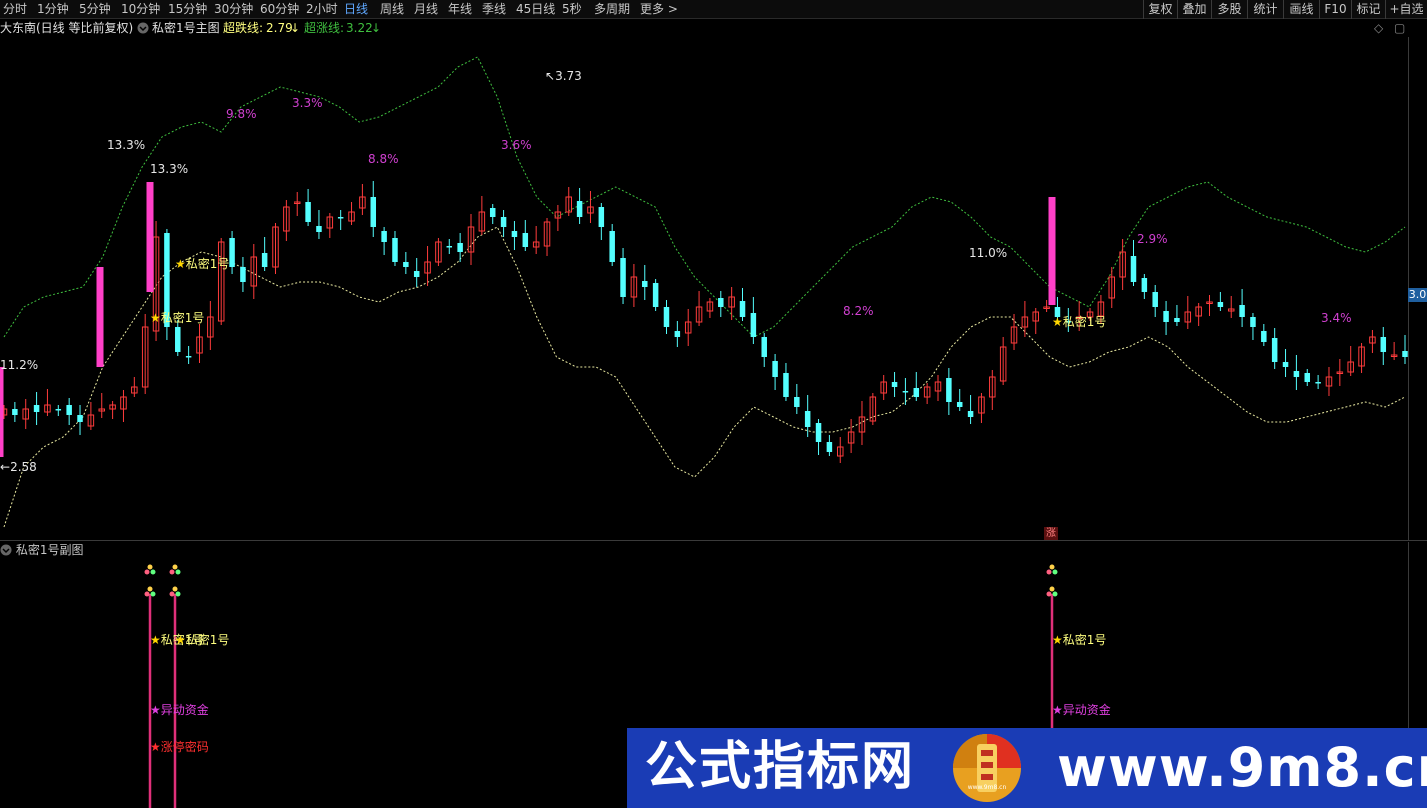 This screenshot has height=808, width=1427. What do you see at coordinates (535, 9) in the screenshot?
I see `period-45day: 45日线` at bounding box center [535, 9].